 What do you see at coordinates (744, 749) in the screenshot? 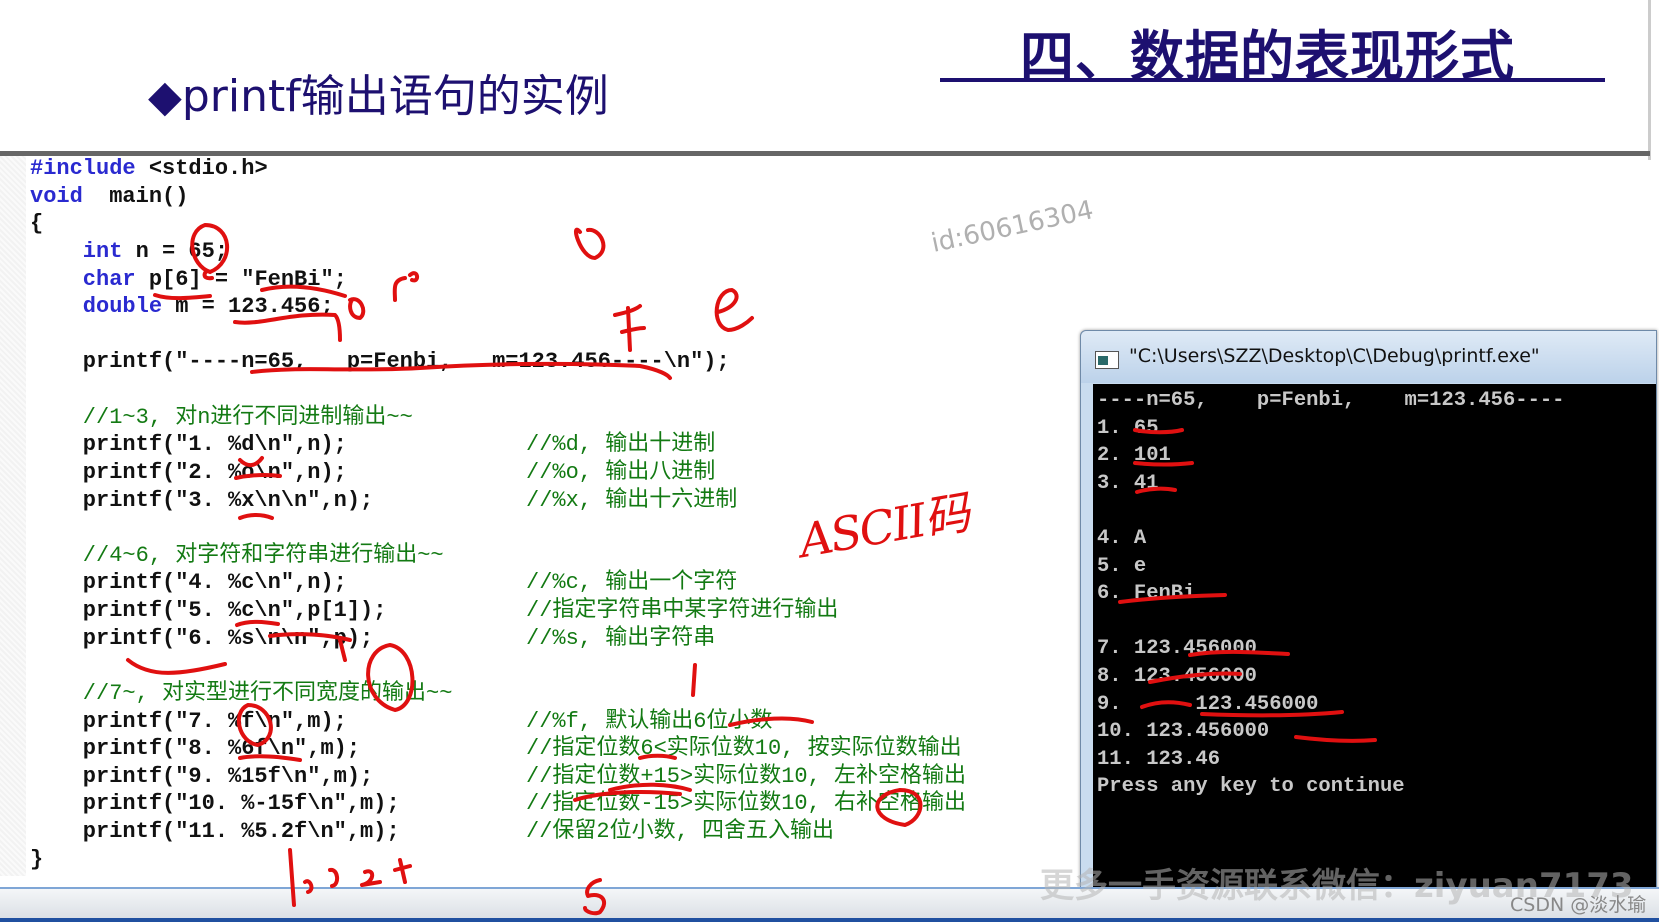
I see `code-comment: //指定位数6<实际位数10, 按实际位数输出` at bounding box center [744, 749].